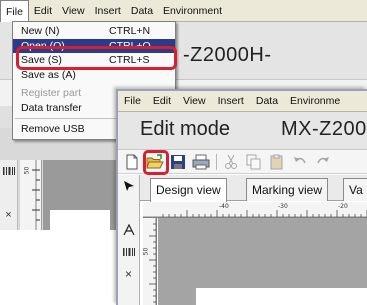  What do you see at coordinates (255, 210) in the screenshot?
I see `horizontal-ruler: -40 -30 -20` at bounding box center [255, 210].